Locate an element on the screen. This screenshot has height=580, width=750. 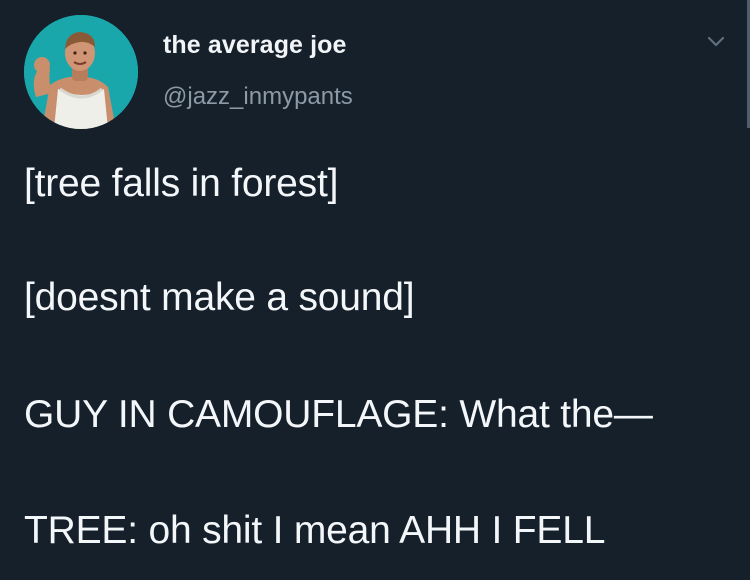
avatar is located at coordinates (81, 72).